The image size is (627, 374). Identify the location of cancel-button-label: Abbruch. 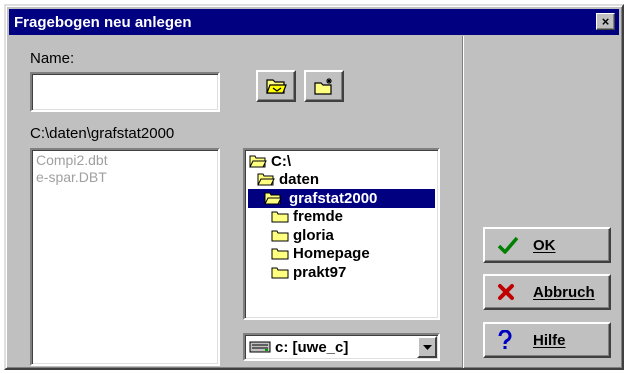
(564, 292).